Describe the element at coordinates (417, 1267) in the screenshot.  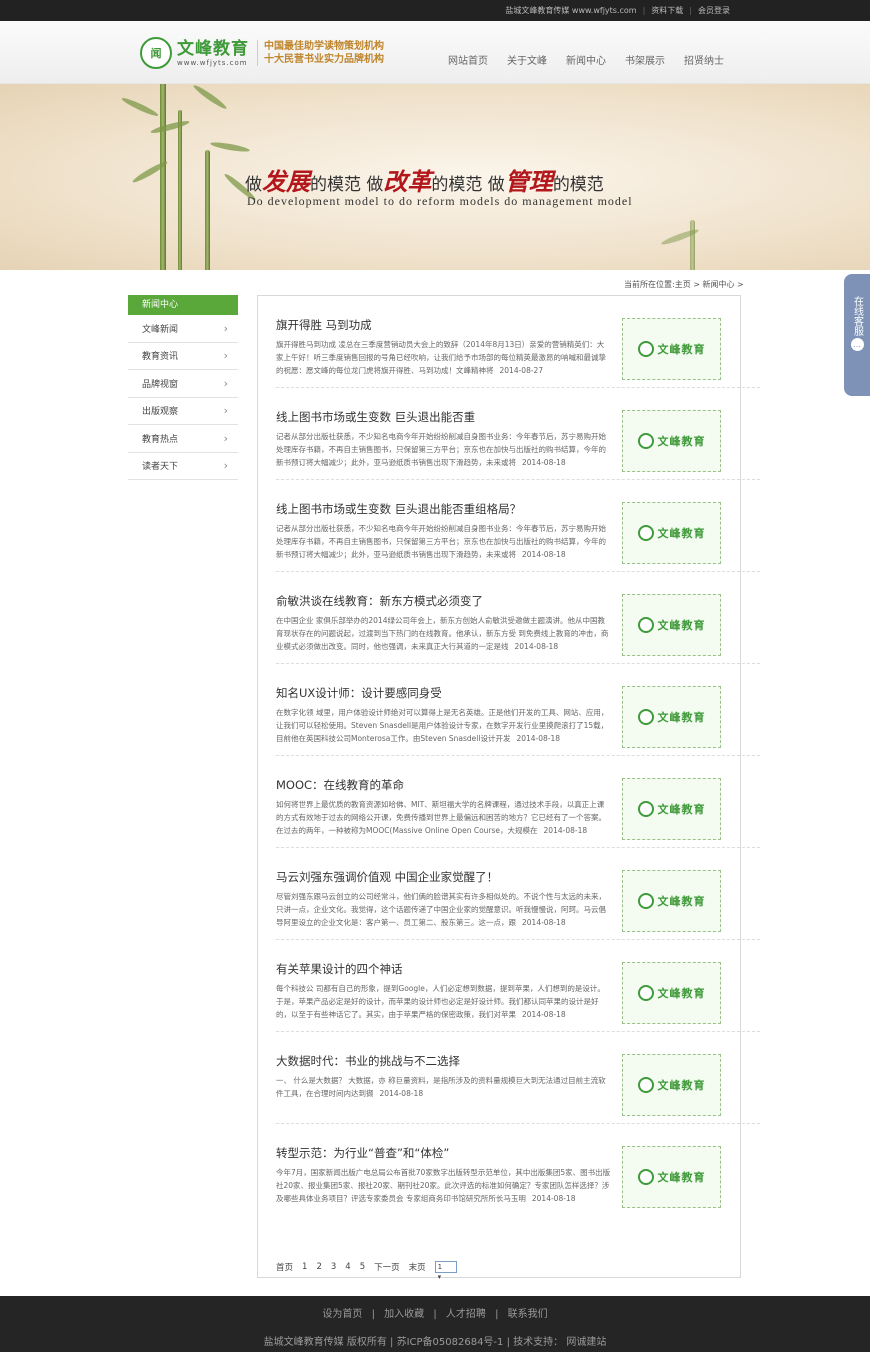
I see `pager-last: 末页` at that location.